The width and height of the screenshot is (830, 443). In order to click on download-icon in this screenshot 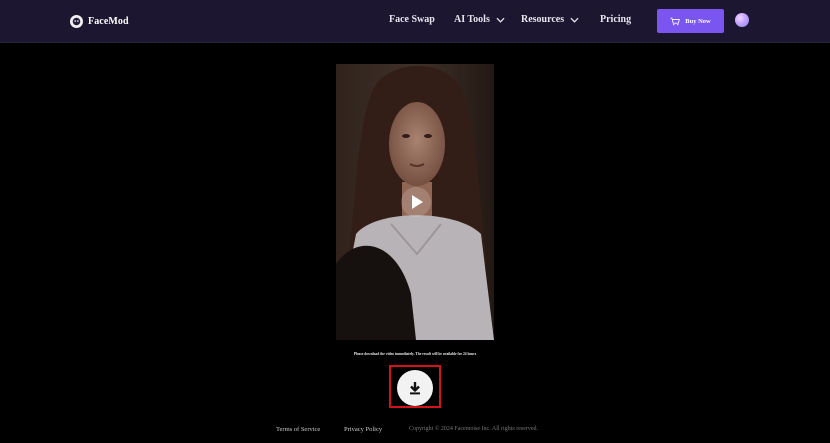, I will do `click(415, 388)`.